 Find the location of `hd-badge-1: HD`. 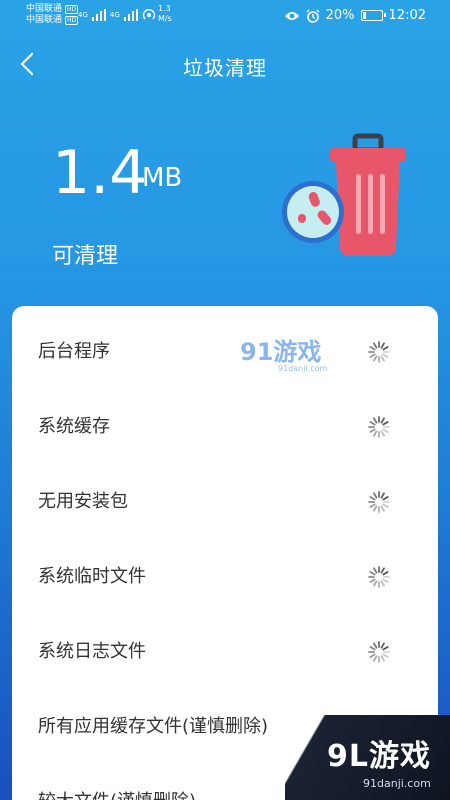

hd-badge-1: HD is located at coordinates (72, 9).